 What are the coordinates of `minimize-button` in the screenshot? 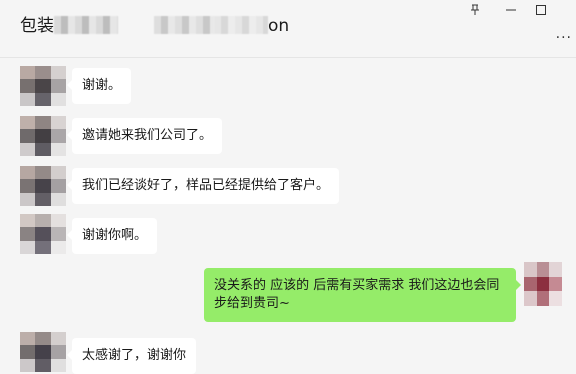 It's located at (511, 10).